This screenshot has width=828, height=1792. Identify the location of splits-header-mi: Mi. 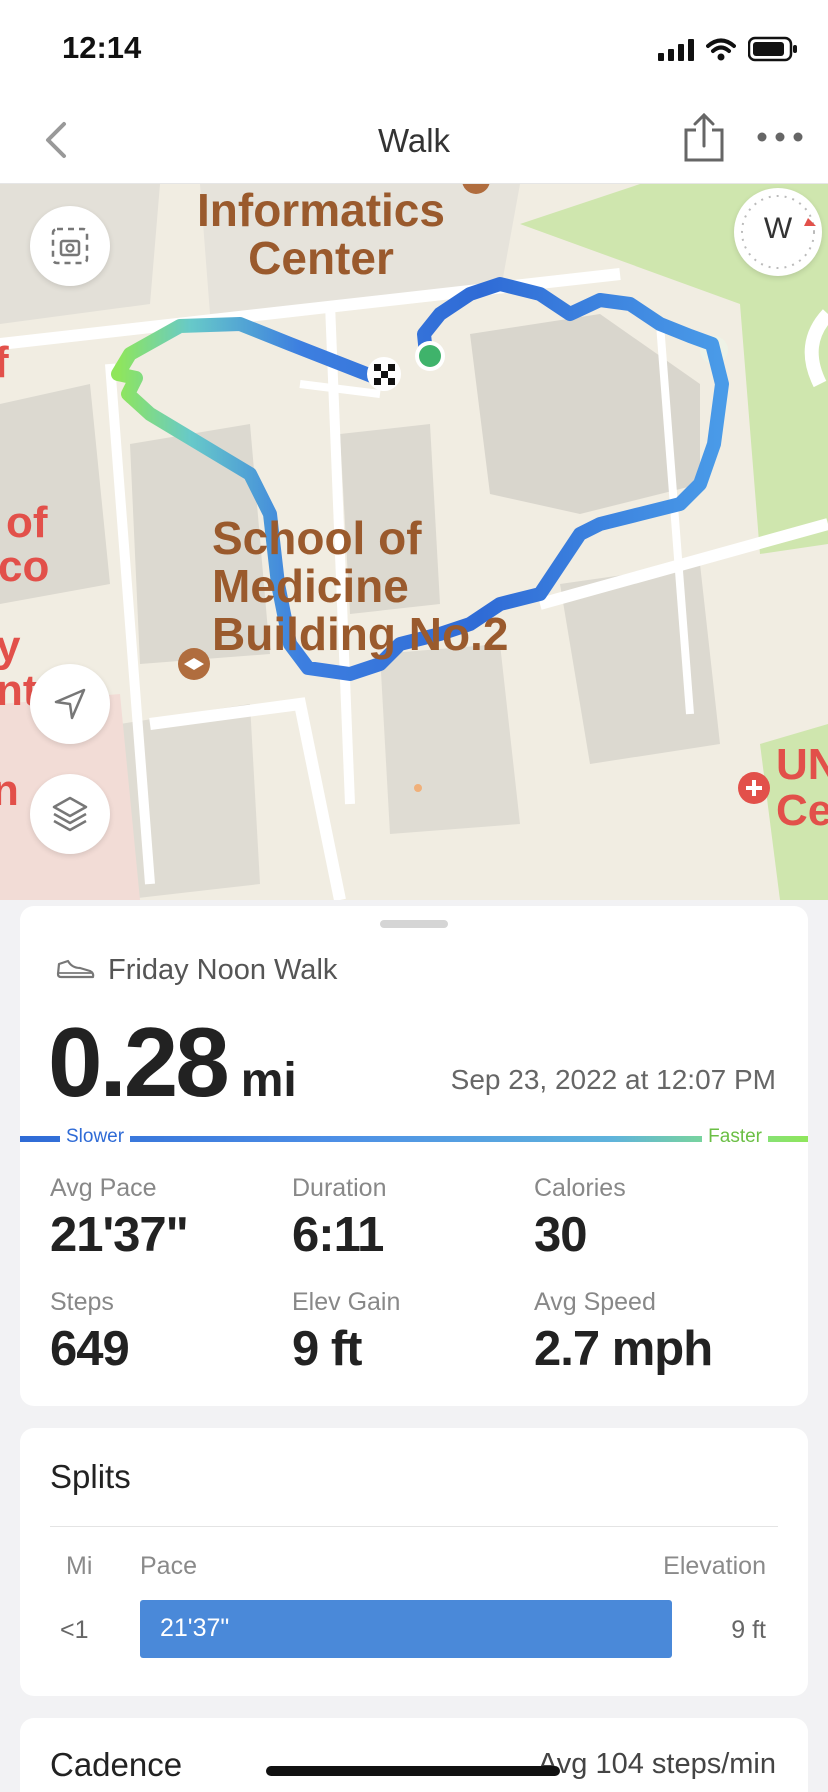
(79, 1566).